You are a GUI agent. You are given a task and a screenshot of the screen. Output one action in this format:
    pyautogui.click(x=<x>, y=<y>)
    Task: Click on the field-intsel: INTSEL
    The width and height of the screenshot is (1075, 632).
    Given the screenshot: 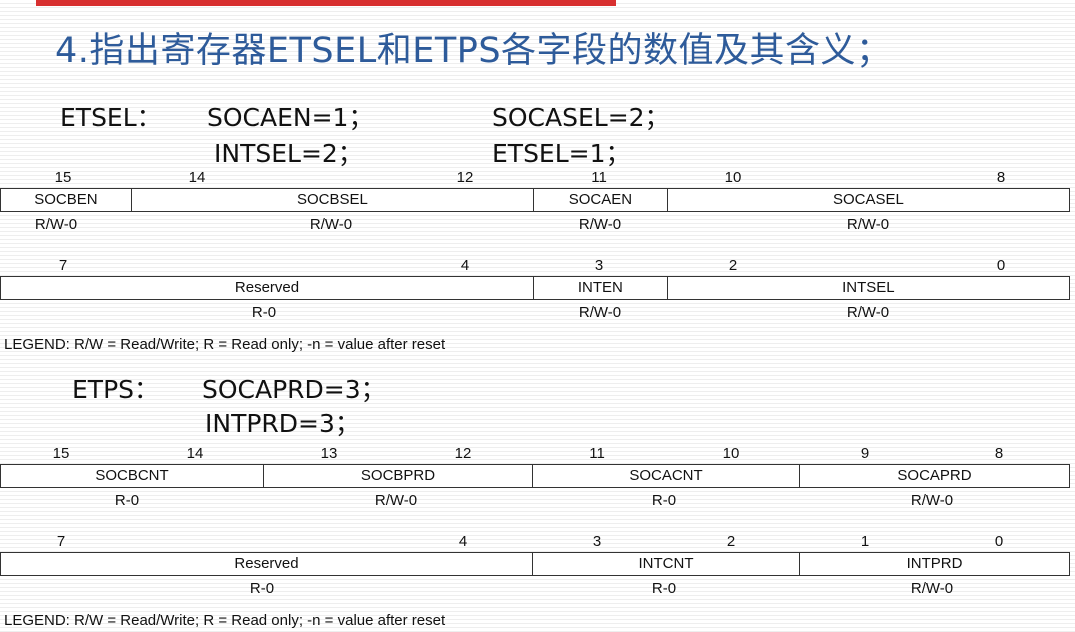 What is the action you would take?
    pyautogui.click(x=867, y=288)
    